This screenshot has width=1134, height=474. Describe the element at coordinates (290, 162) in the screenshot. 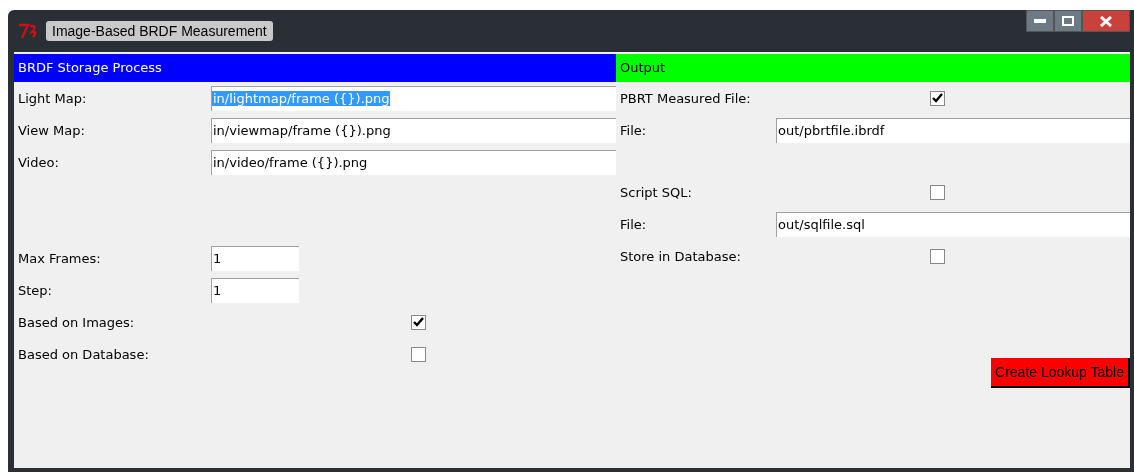

I see `field-value: in/video/frame ({}).png` at that location.